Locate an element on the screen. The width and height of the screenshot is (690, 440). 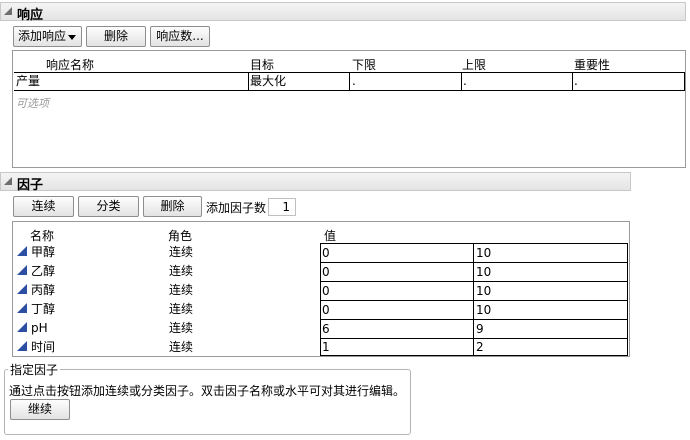
column-header-values: 值 is located at coordinates (330, 236).